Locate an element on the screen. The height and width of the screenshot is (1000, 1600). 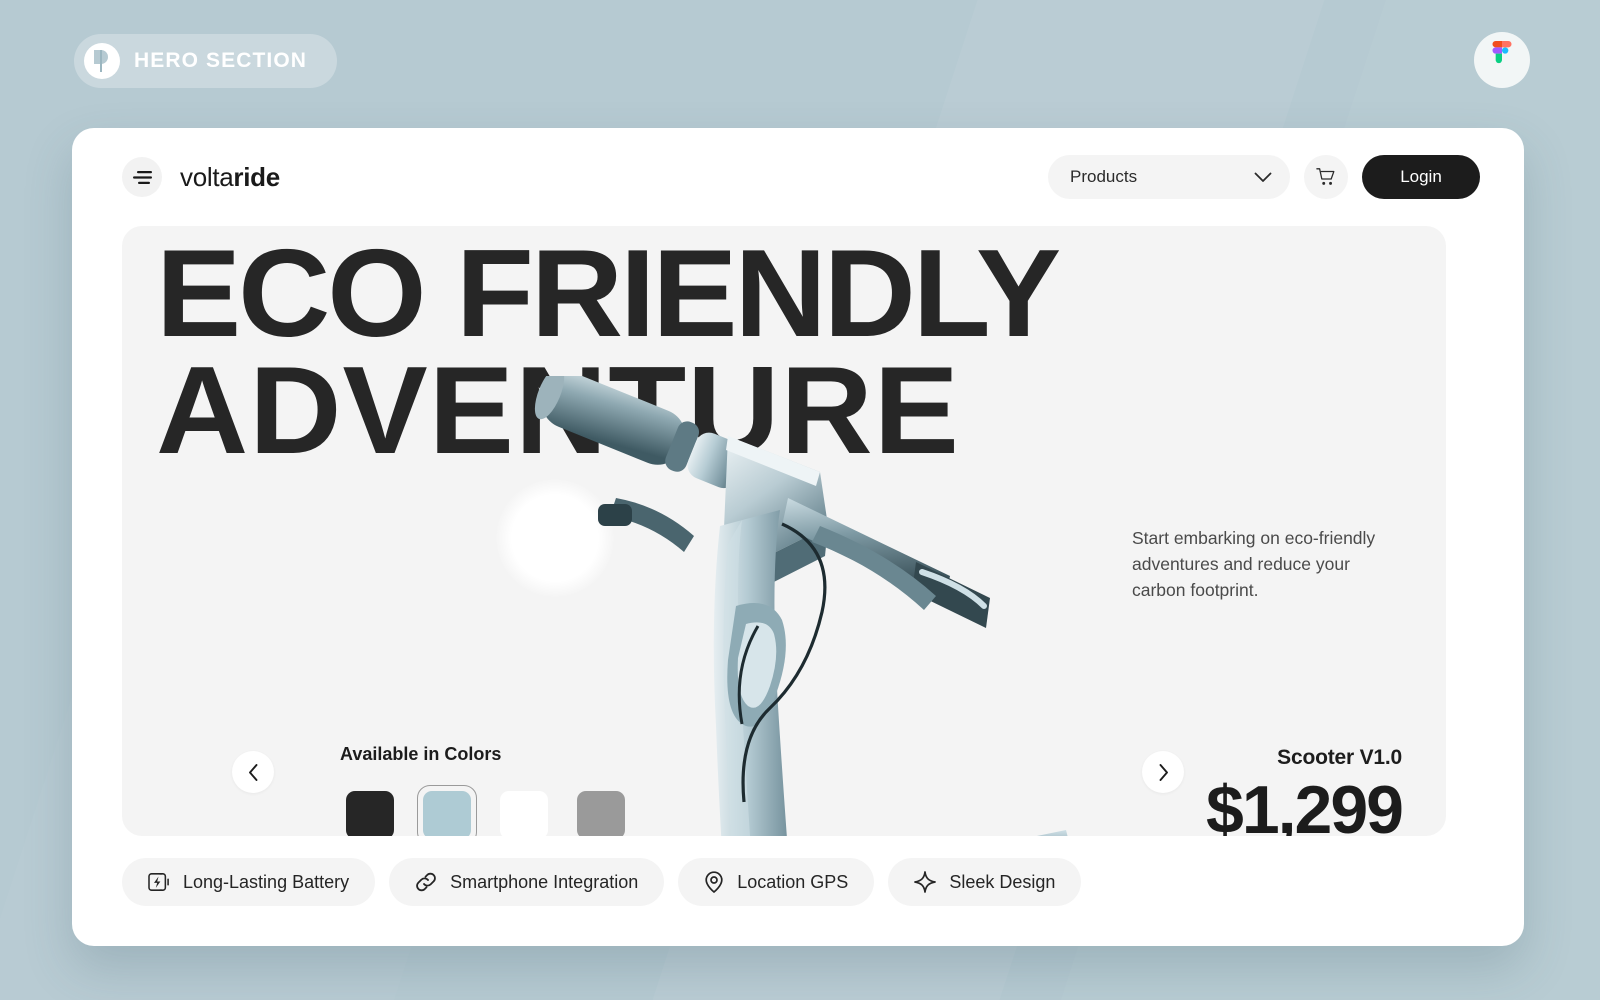
p-glyph-icon is located at coordinates (101, 61).